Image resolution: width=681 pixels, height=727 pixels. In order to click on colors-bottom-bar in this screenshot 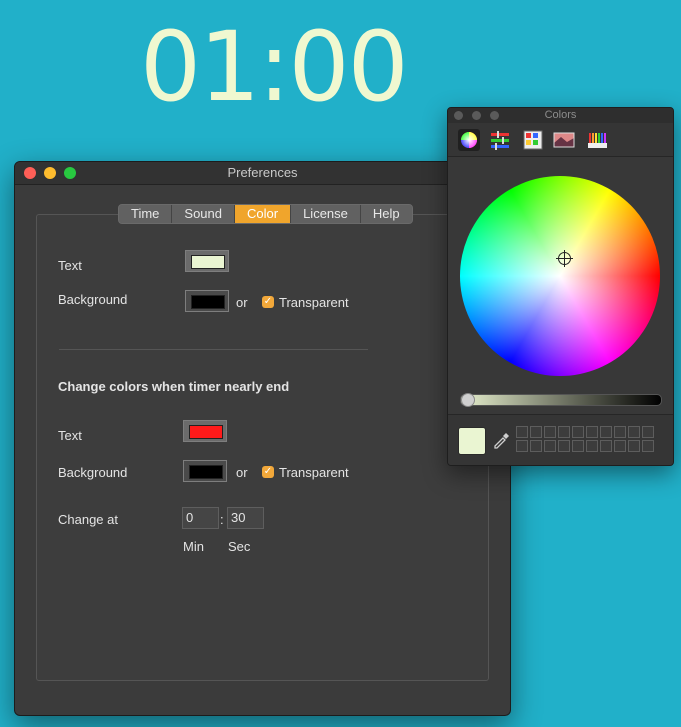, I will do `click(560, 439)`.